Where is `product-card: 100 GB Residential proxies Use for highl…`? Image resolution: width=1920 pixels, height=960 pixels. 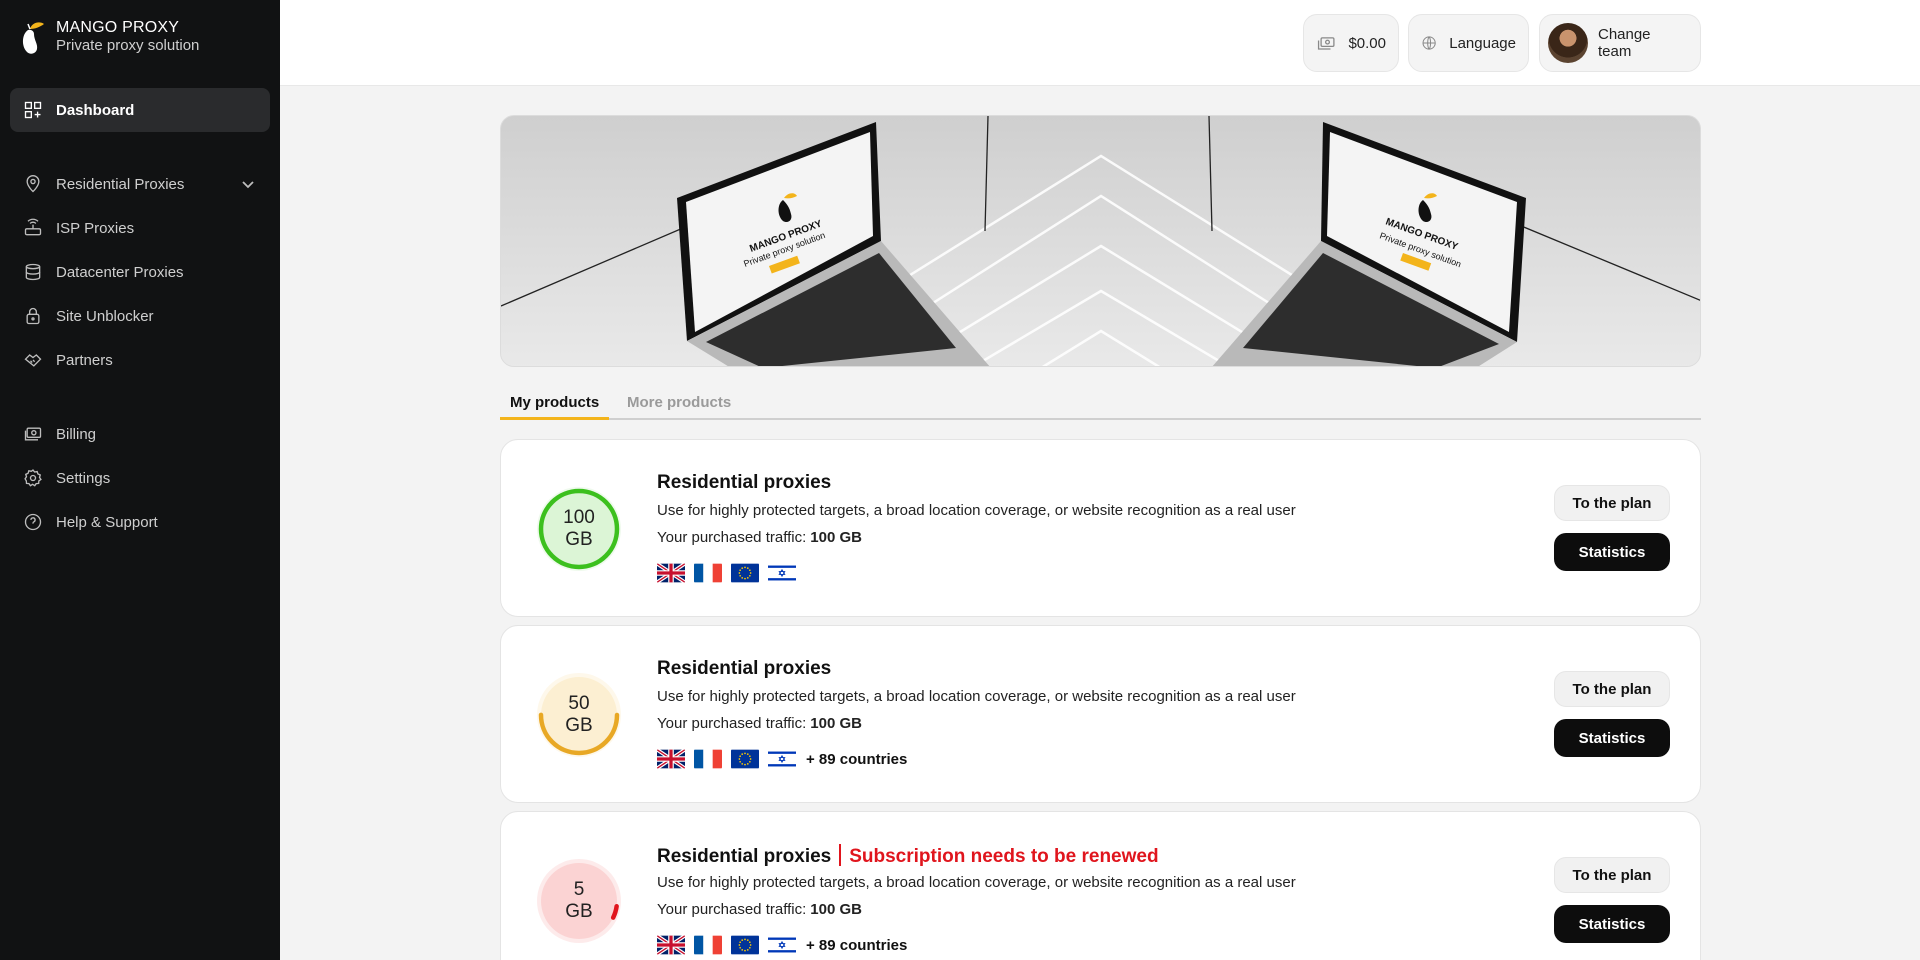
product-card: 100 GB Residential proxies Use for highl… is located at coordinates (1100, 528).